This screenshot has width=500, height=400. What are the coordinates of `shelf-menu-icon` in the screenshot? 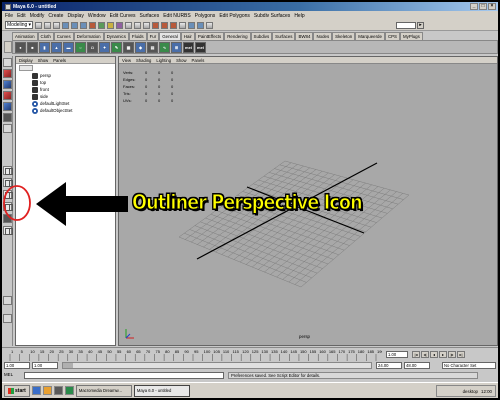 It's located at (8, 47).